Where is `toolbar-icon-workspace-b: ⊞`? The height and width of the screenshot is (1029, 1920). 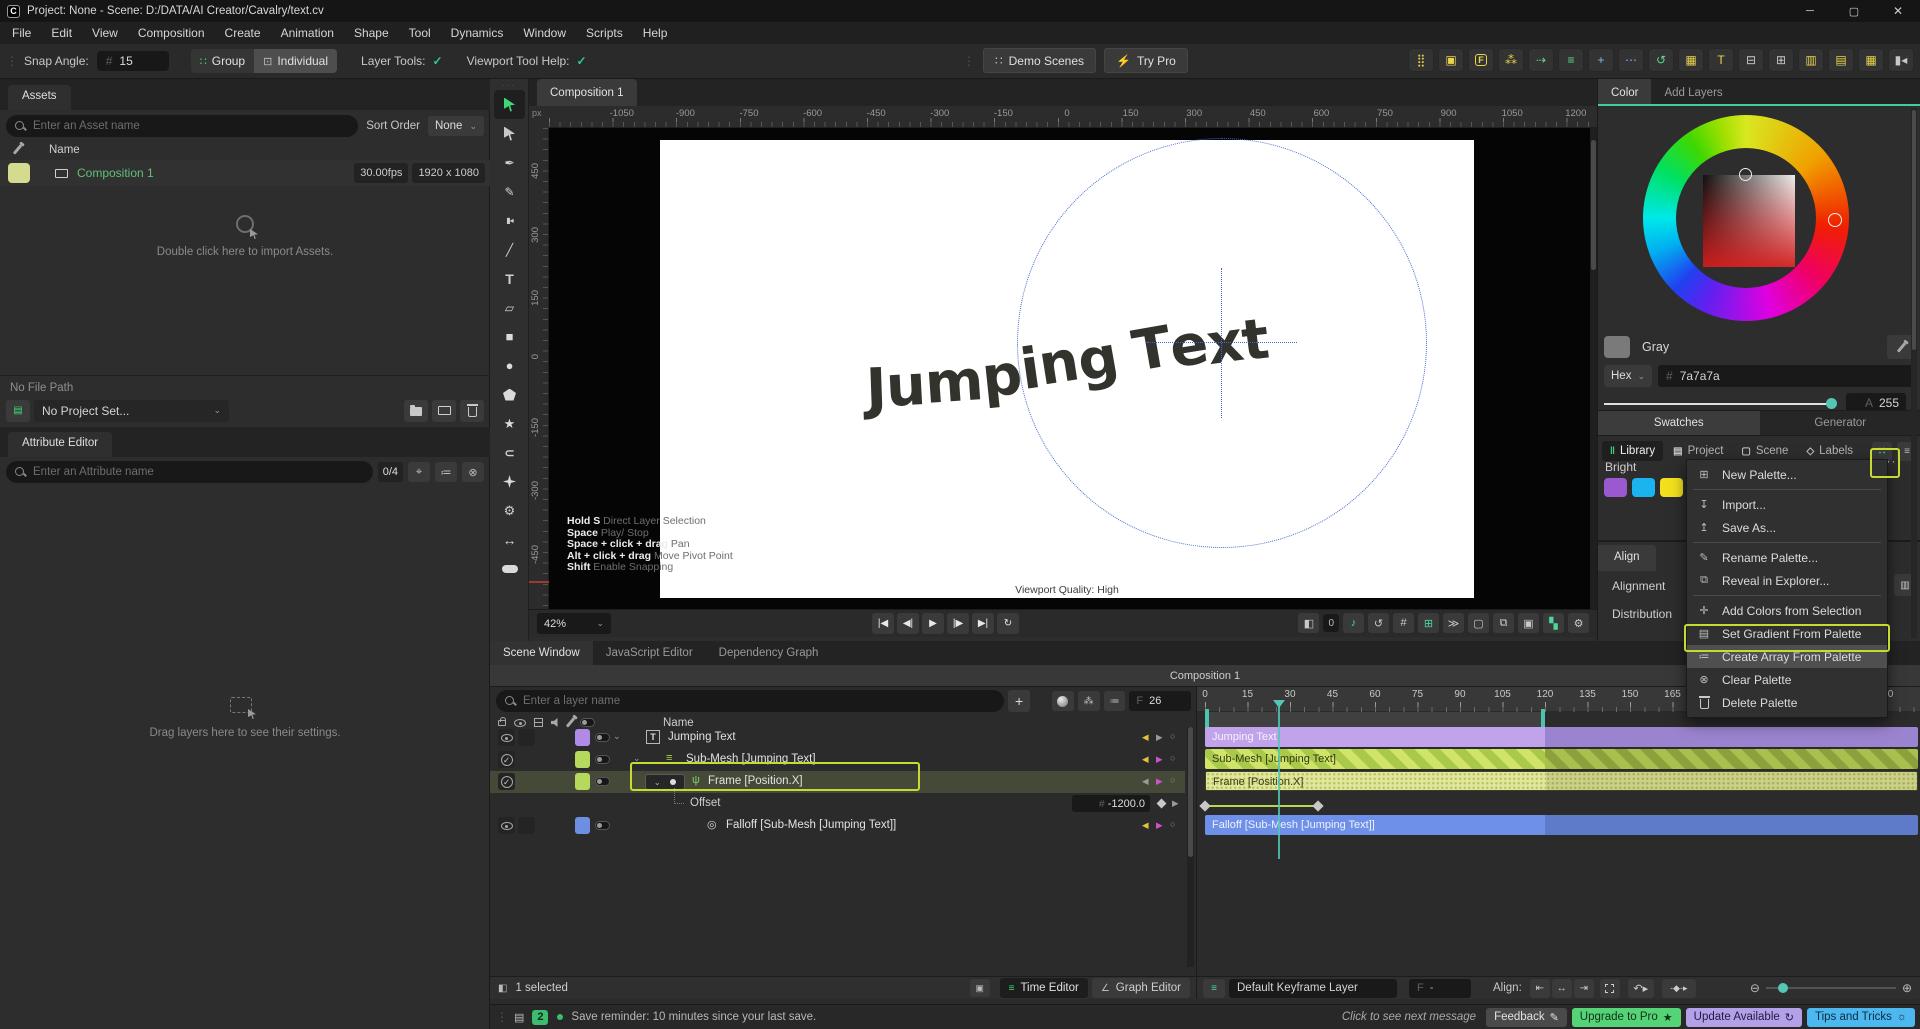 toolbar-icon-workspace-b: ⊞ is located at coordinates (1781, 60).